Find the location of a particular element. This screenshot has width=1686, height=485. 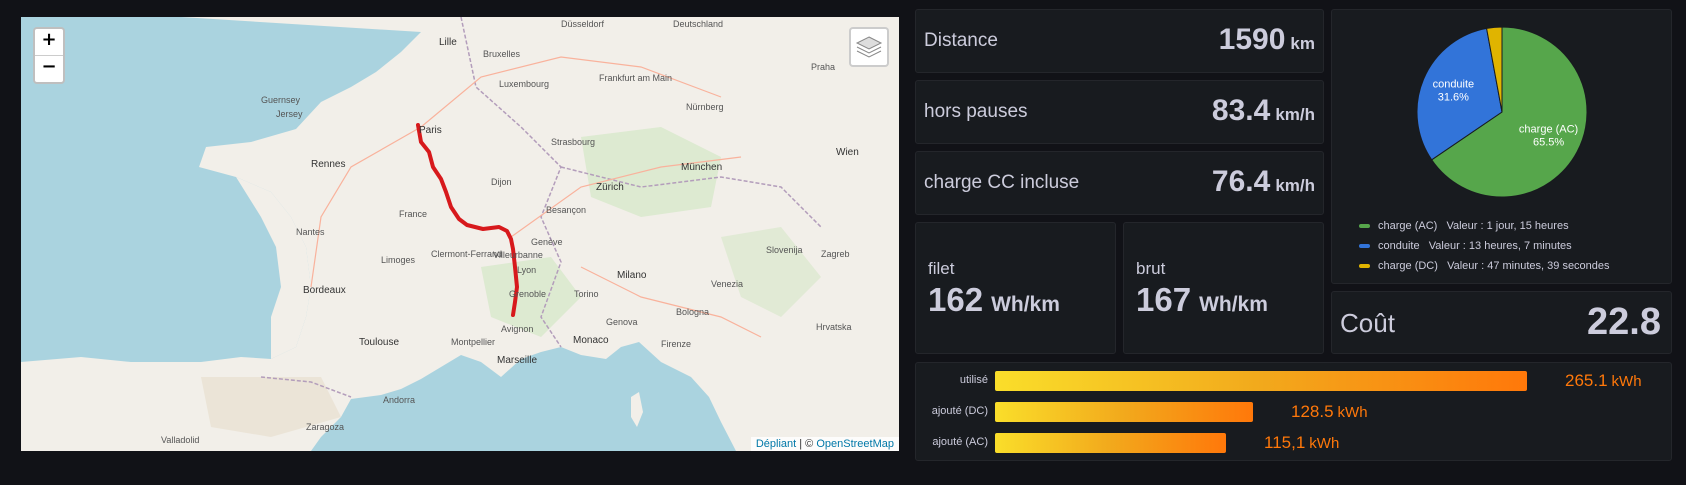

map-place-label: Toulouse is located at coordinates (379, 342).